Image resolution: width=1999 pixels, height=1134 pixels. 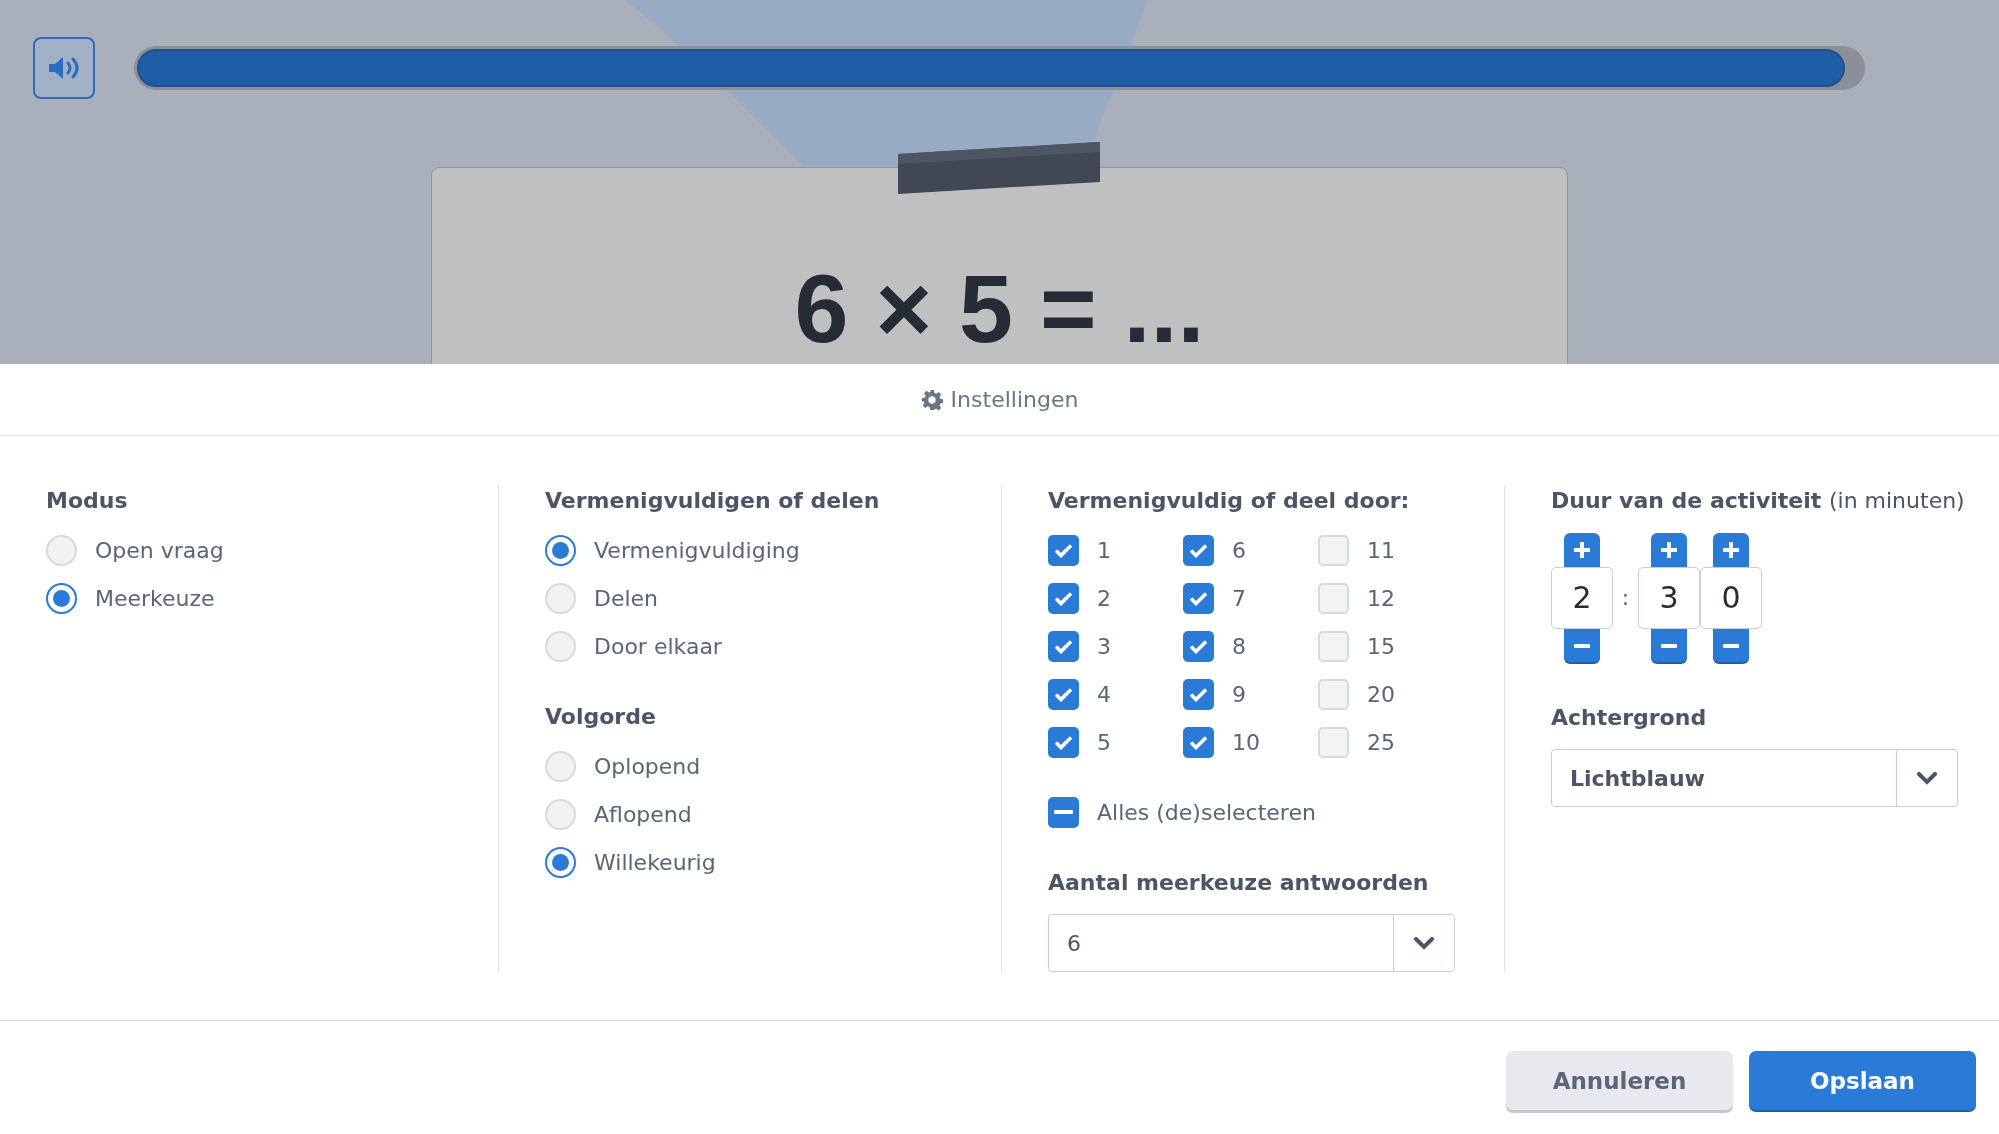 What do you see at coordinates (1239, 694) in the screenshot?
I see `checkbox-label: 9` at bounding box center [1239, 694].